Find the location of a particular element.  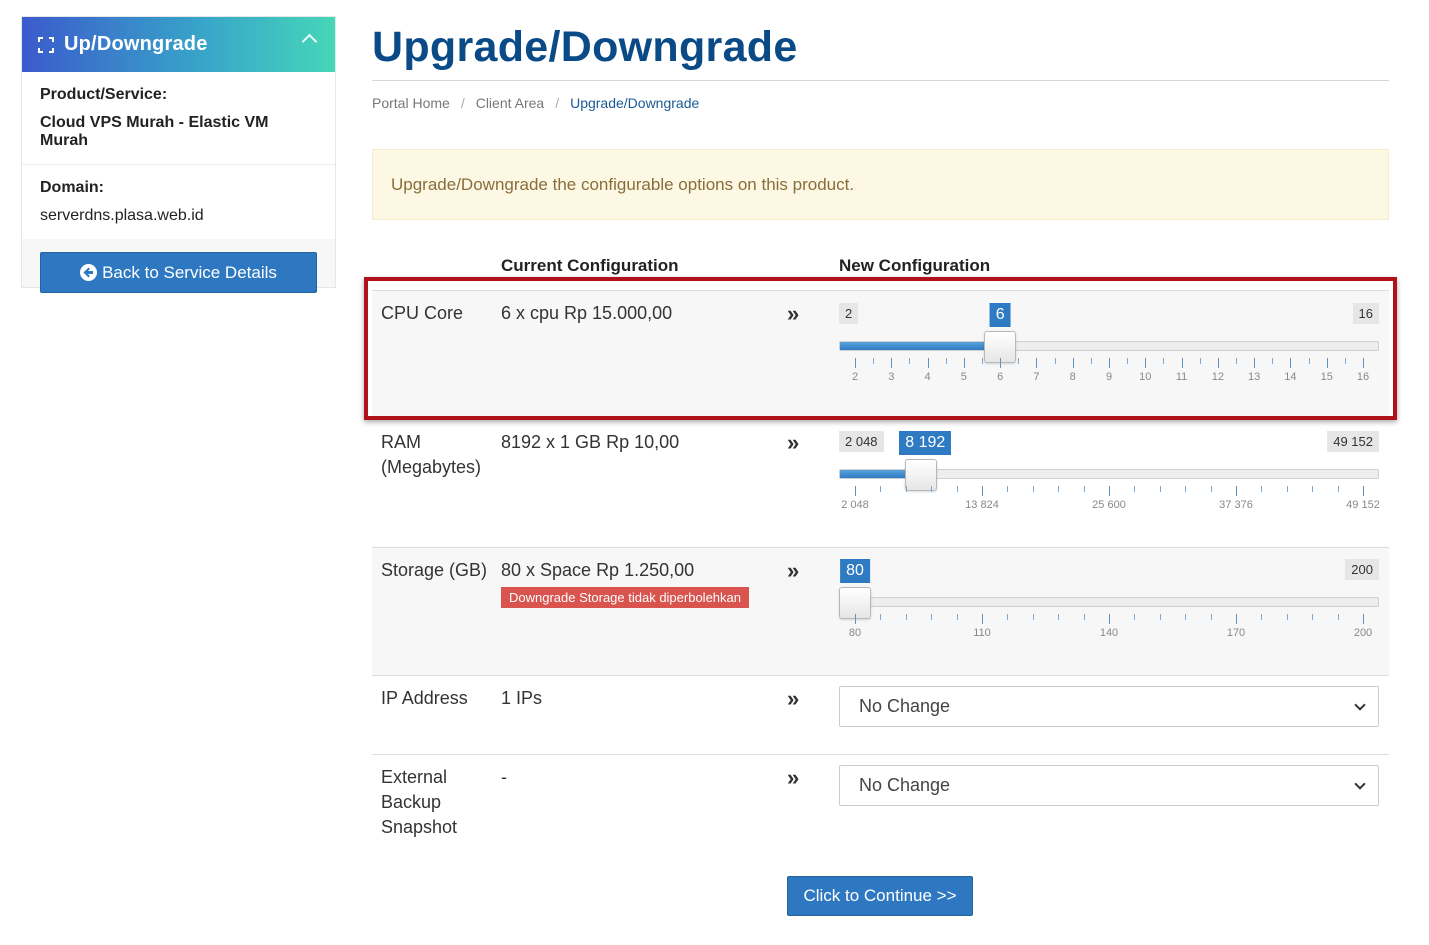

slider-value-badge: 6 is located at coordinates (1000, 315).